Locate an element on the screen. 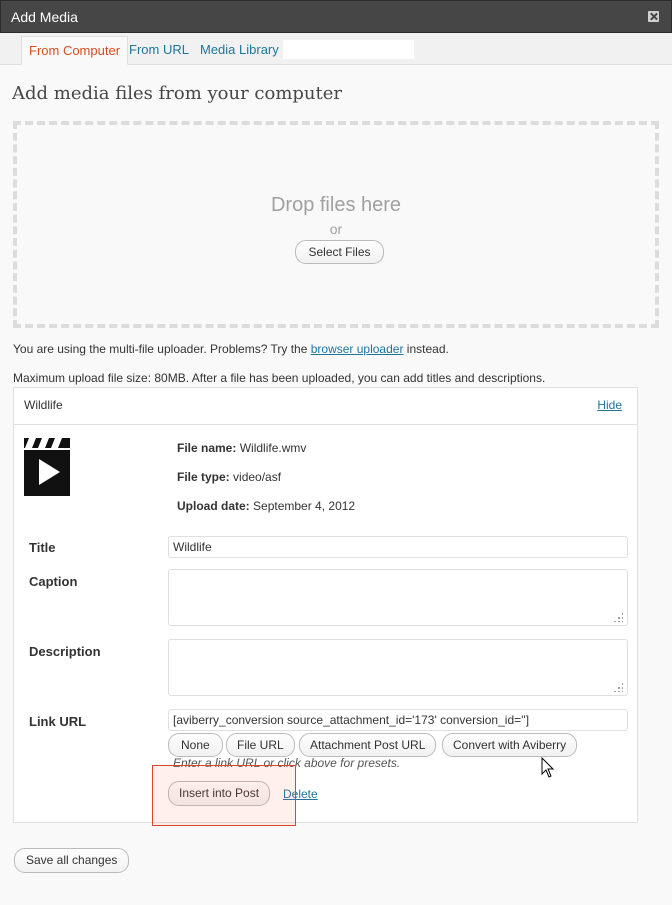 The height and width of the screenshot is (905, 672). file-type-row: File type: video/asf is located at coordinates (229, 477).